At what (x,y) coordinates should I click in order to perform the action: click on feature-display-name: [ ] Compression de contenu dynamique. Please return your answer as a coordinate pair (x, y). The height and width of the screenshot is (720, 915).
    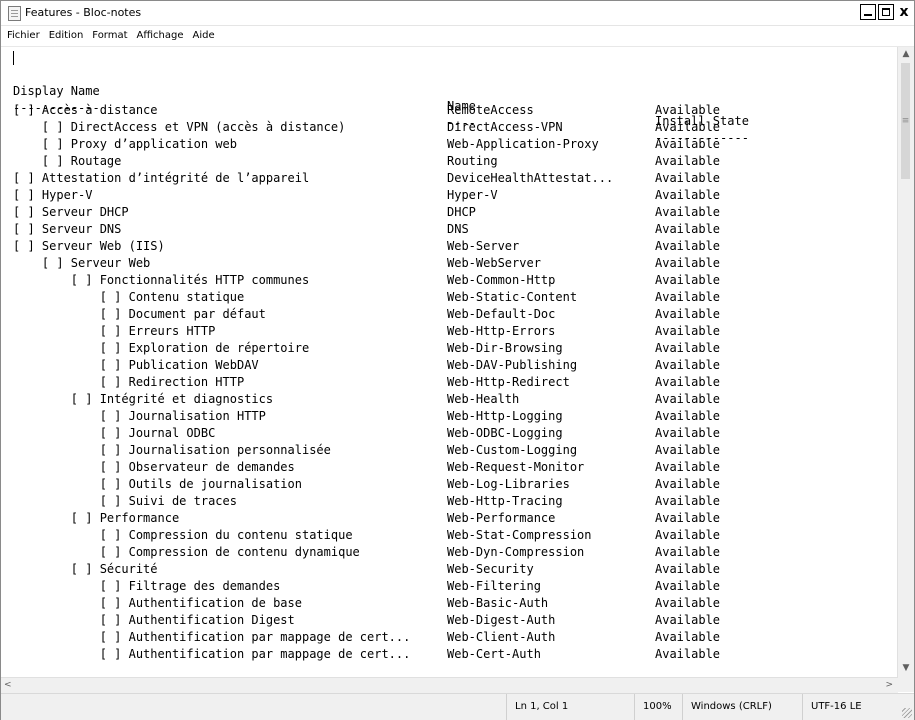
    Looking at the image, I should click on (186, 552).